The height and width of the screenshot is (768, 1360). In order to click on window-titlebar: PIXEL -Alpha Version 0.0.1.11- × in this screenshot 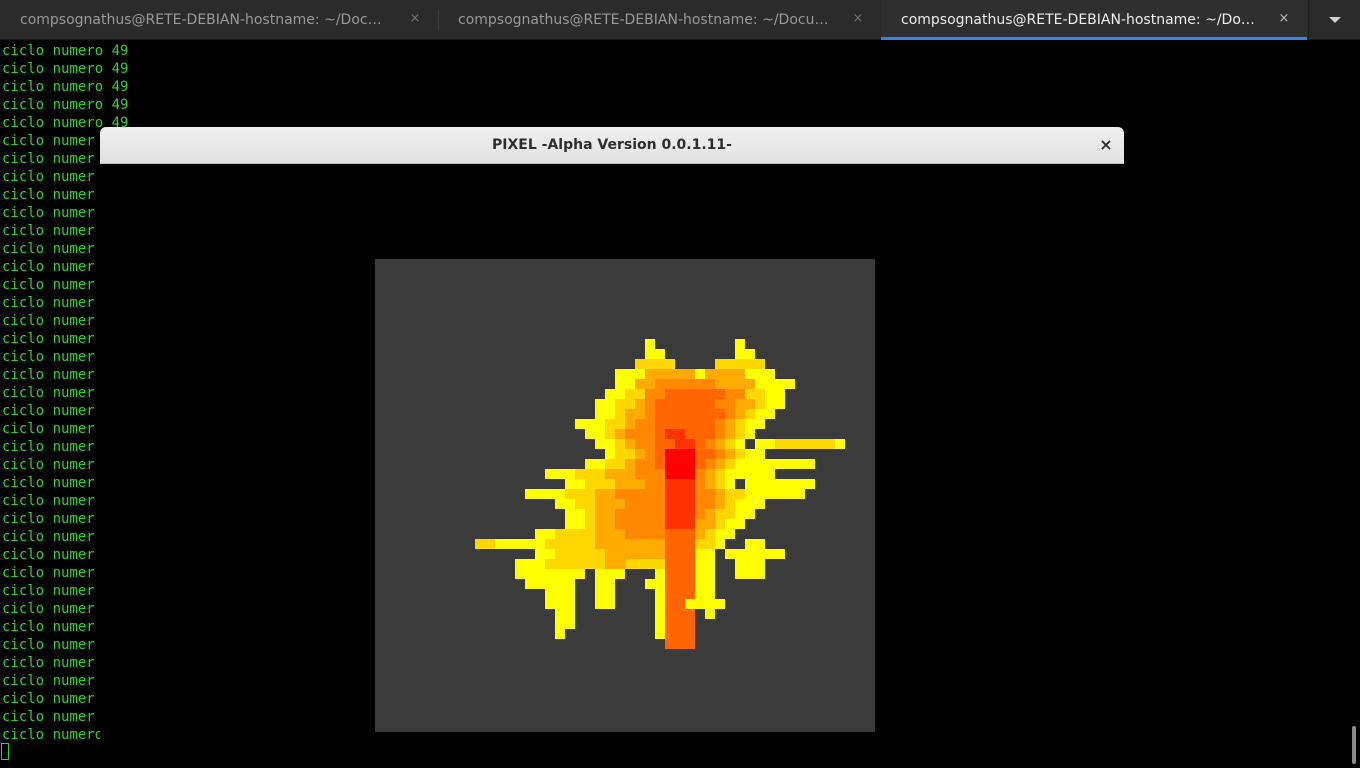, I will do `click(612, 145)`.